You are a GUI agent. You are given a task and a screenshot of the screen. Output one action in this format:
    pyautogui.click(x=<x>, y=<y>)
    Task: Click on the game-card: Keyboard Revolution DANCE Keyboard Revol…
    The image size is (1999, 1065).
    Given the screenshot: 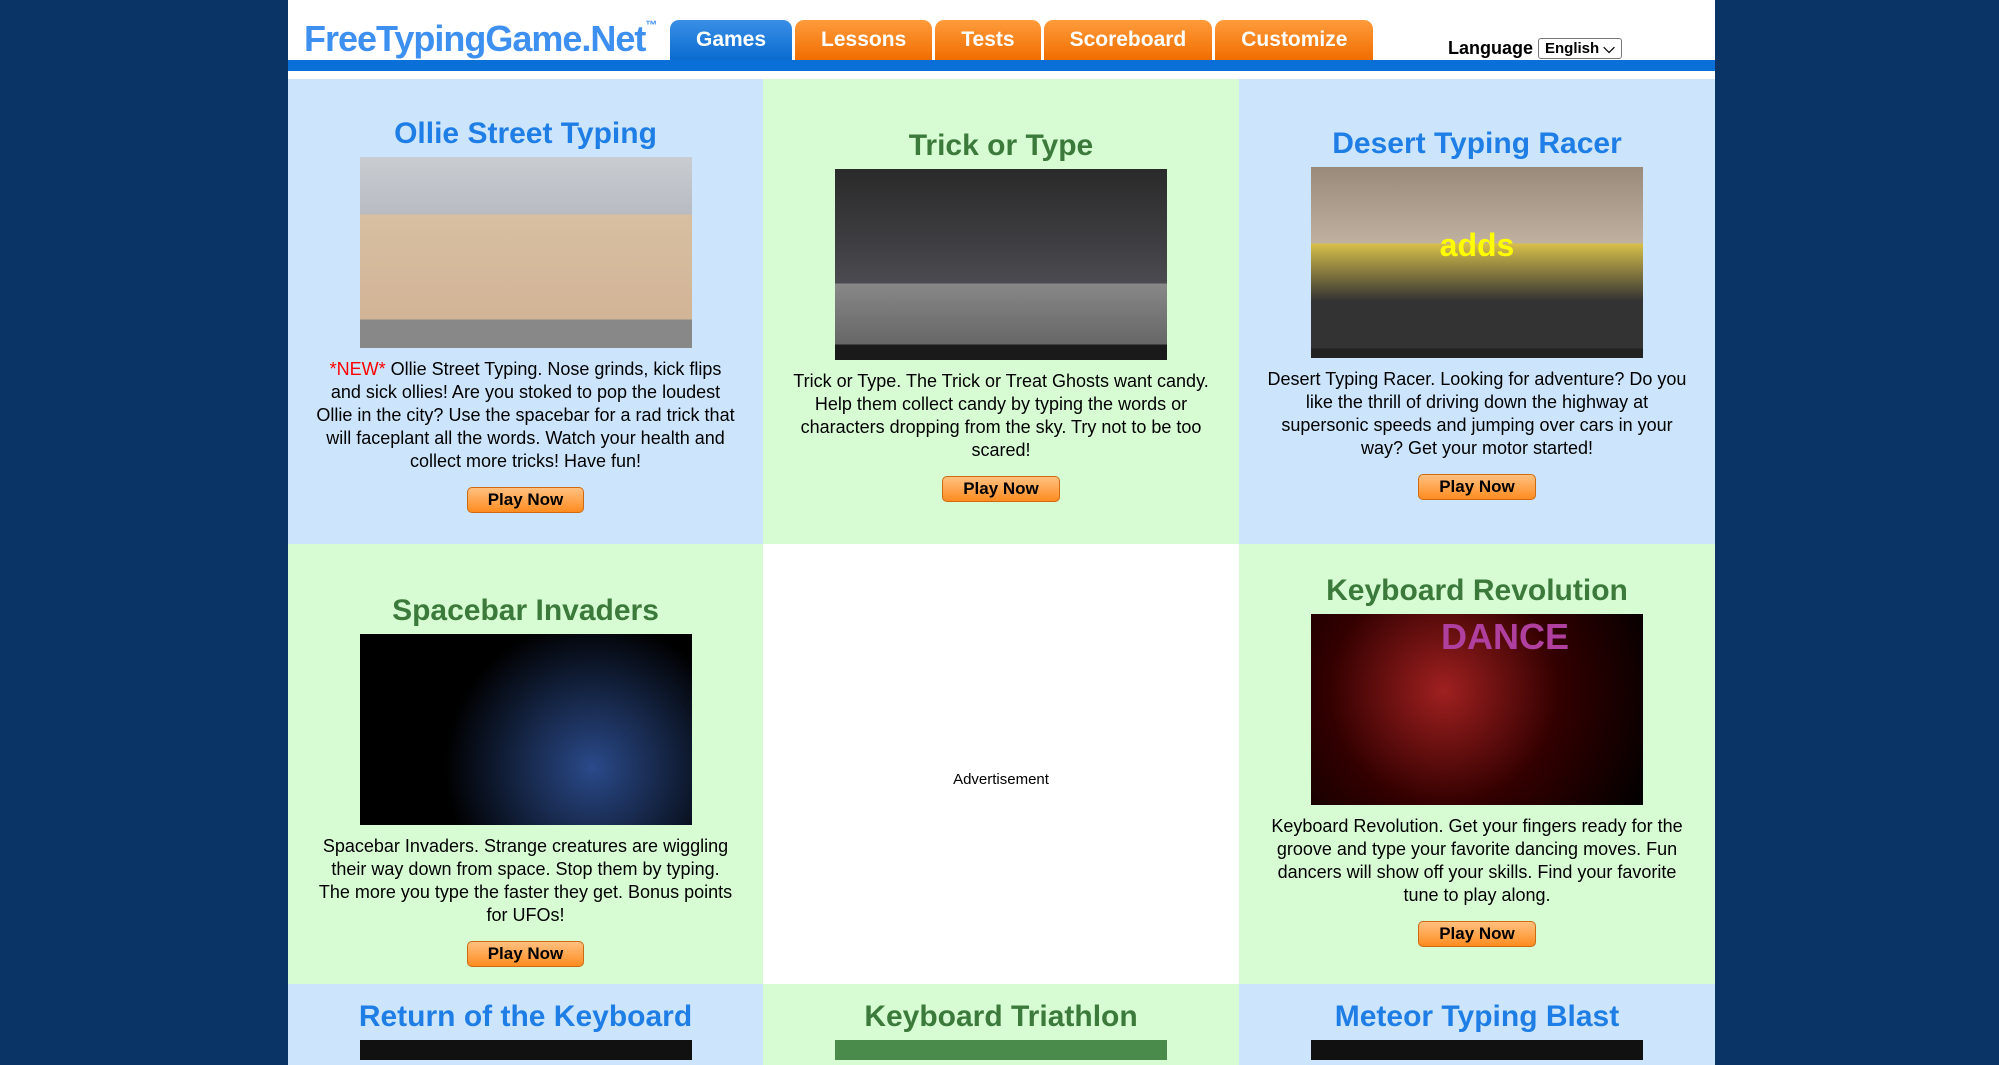 What is the action you would take?
    pyautogui.click(x=1477, y=764)
    